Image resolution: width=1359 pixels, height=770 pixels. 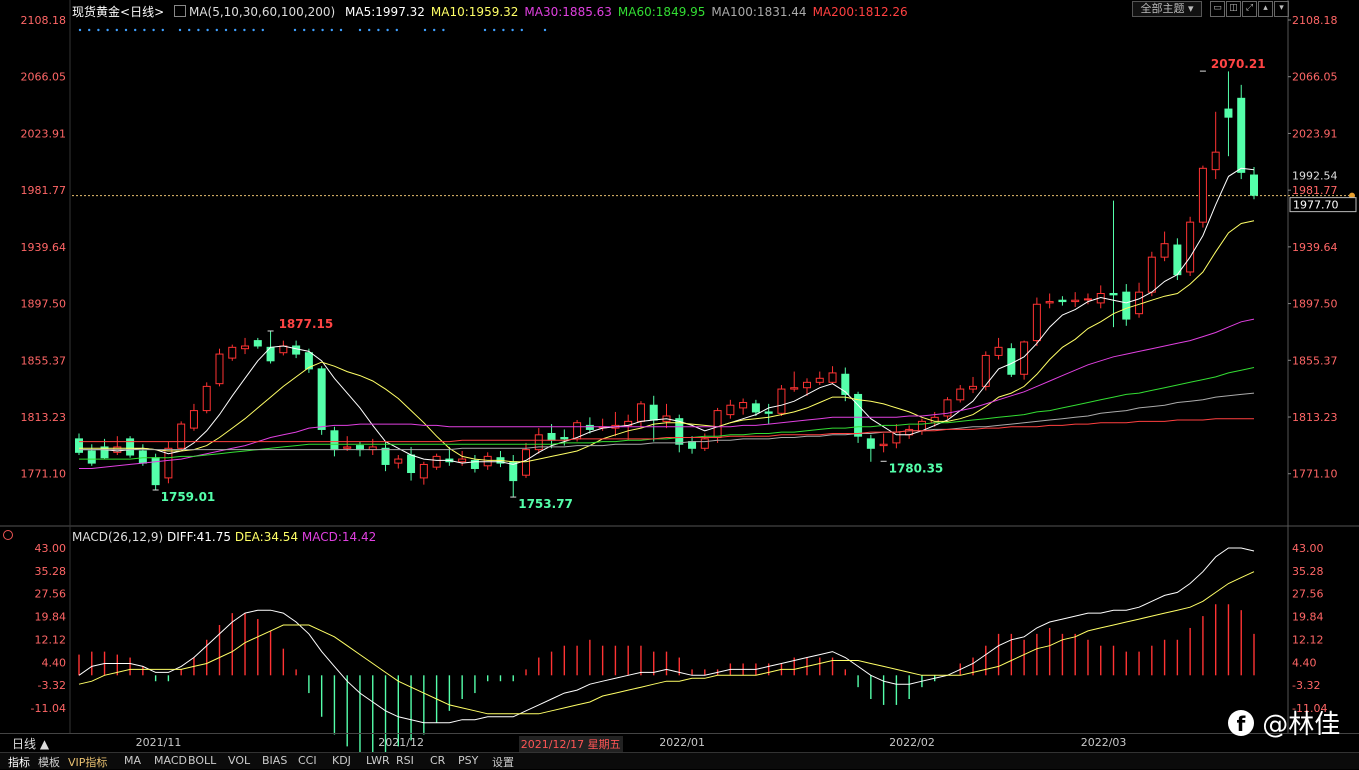 I want to click on period-selector: 日线 ▲, so click(x=33, y=743).